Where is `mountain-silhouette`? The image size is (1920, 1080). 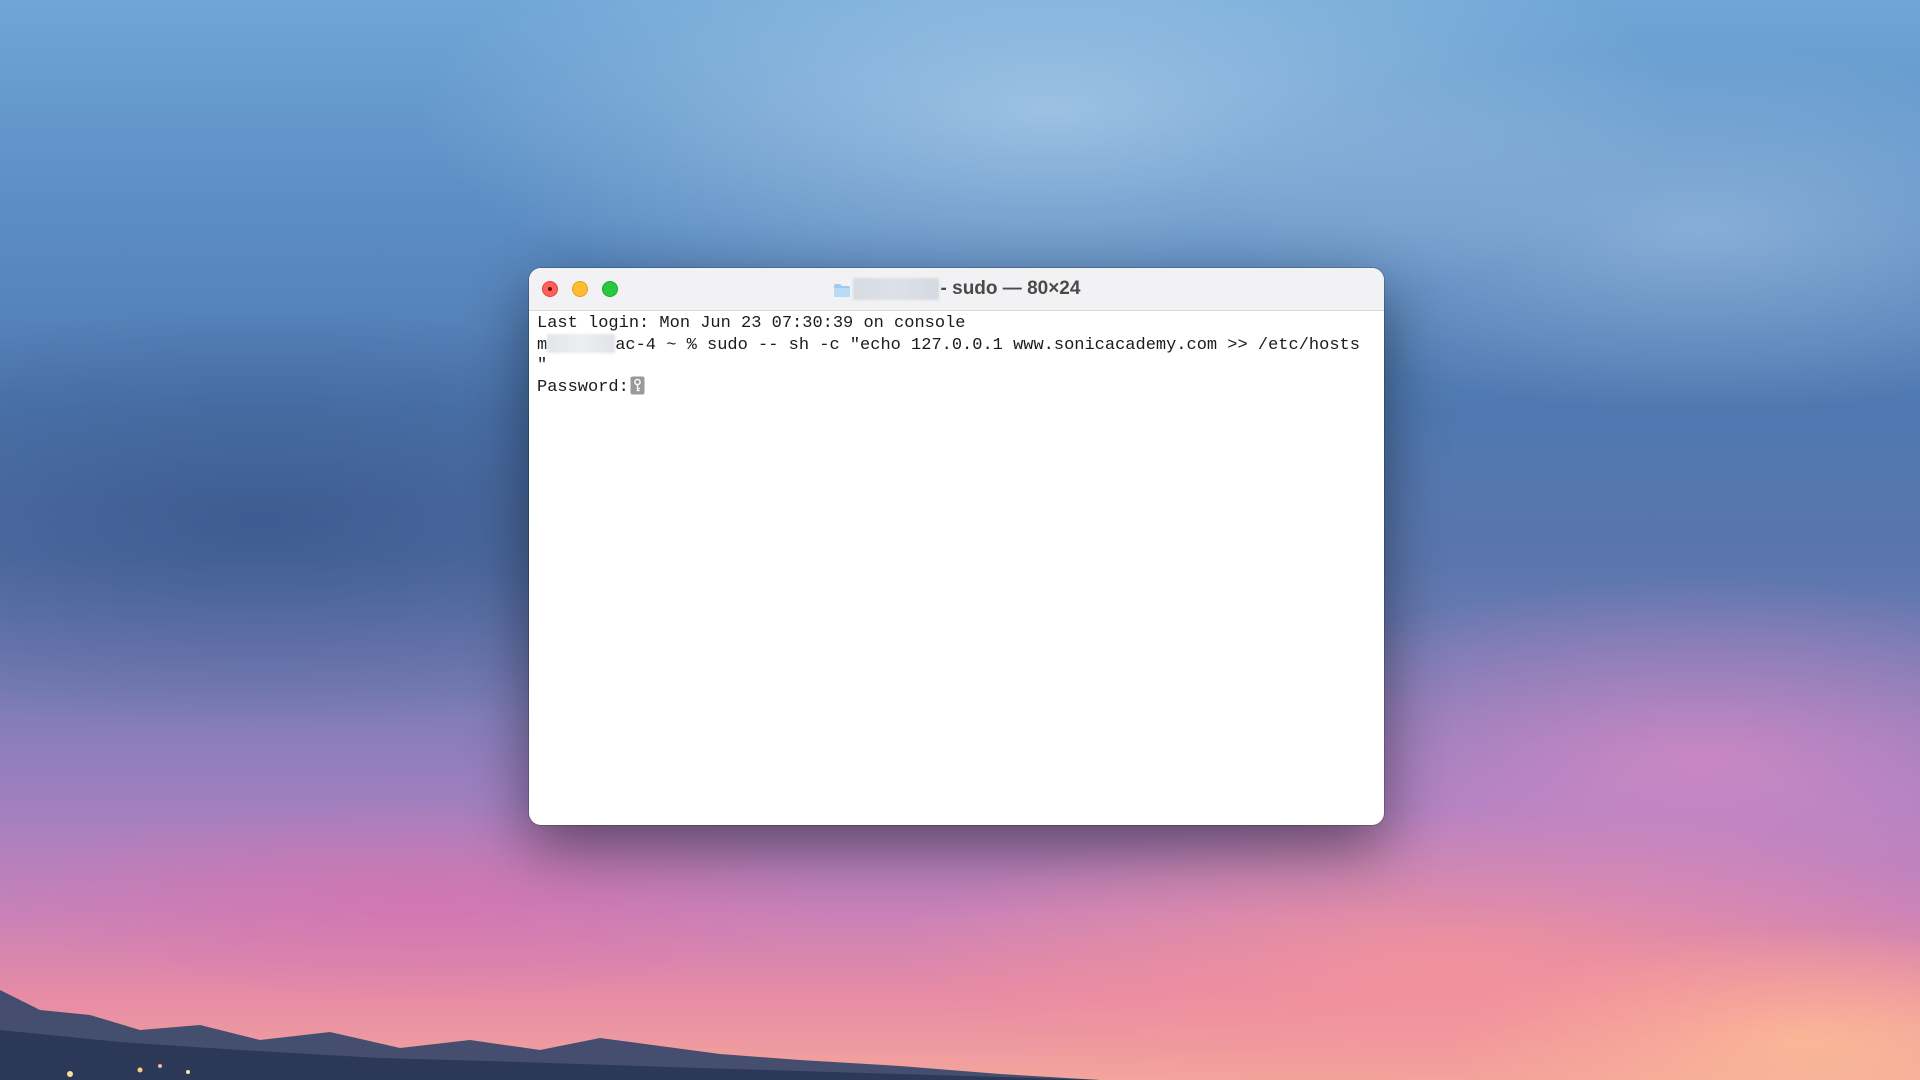
mountain-silhouette is located at coordinates (550, 1035).